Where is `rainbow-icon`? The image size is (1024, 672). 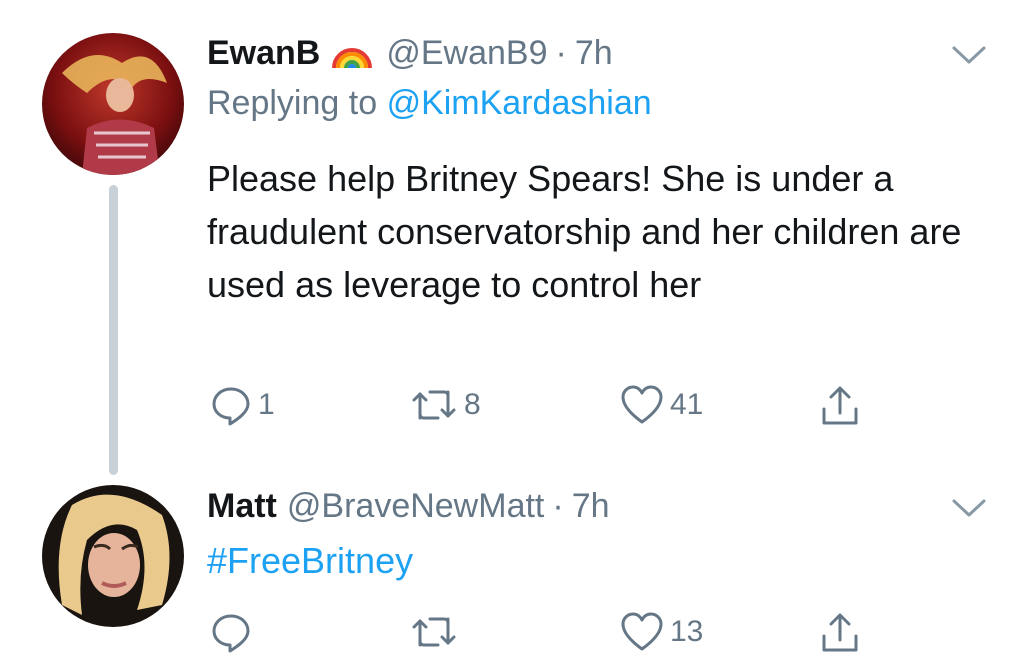
rainbow-icon is located at coordinates (352, 58).